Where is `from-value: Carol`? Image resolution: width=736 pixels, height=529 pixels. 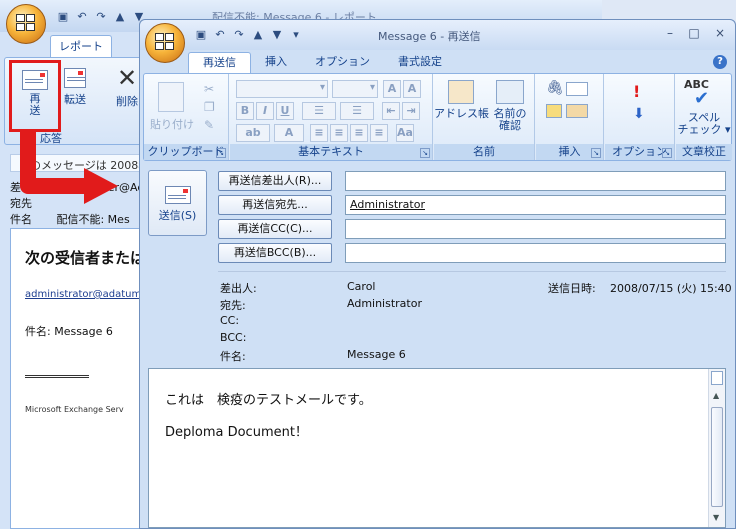 from-value: Carol is located at coordinates (361, 286).